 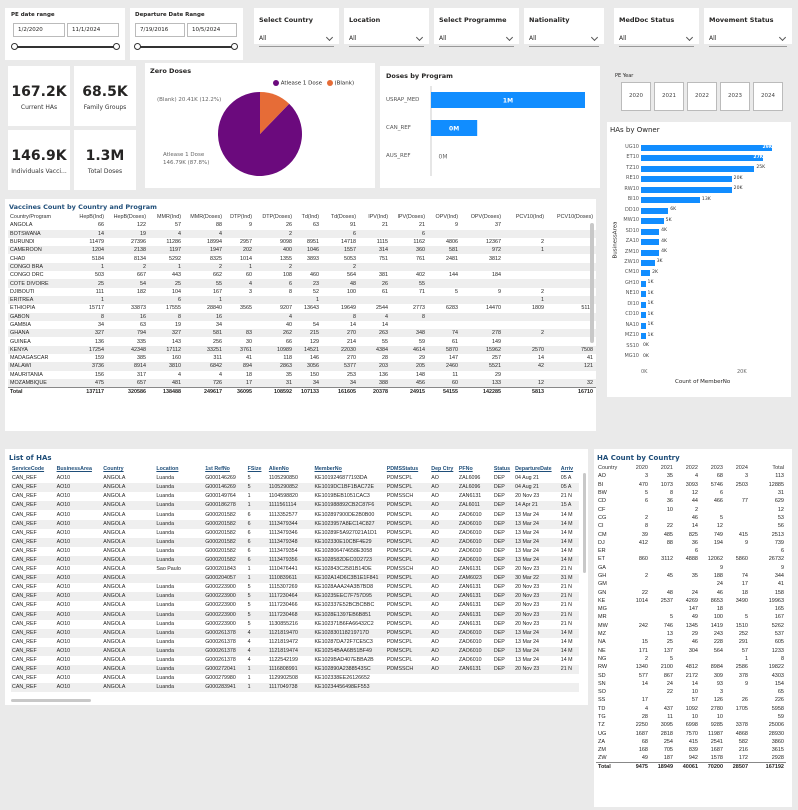 What do you see at coordinates (386, 27) in the screenshot?
I see `location-slicer: Location All` at bounding box center [386, 27].